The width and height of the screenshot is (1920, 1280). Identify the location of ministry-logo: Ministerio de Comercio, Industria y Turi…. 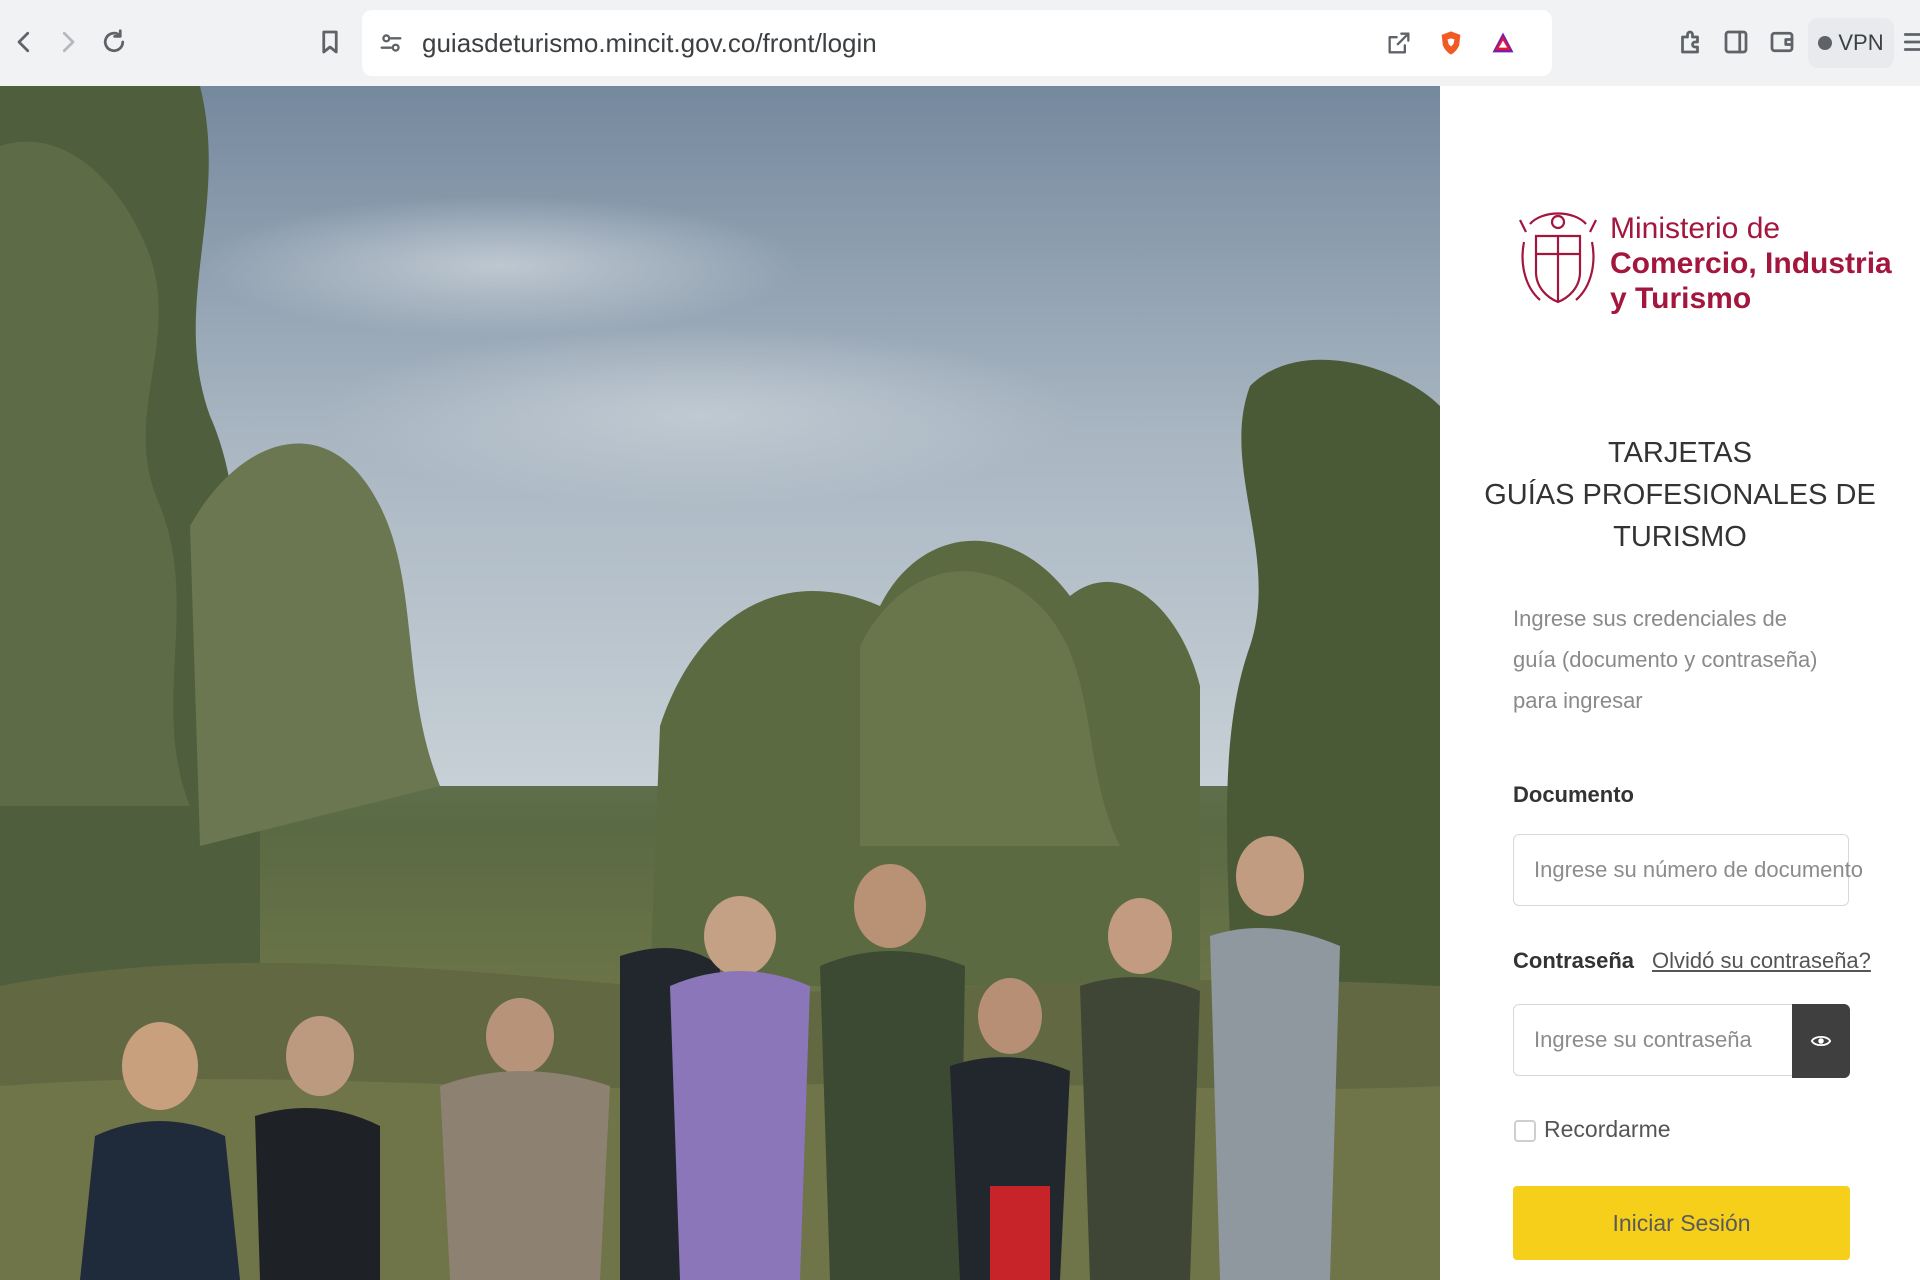
(1704, 262).